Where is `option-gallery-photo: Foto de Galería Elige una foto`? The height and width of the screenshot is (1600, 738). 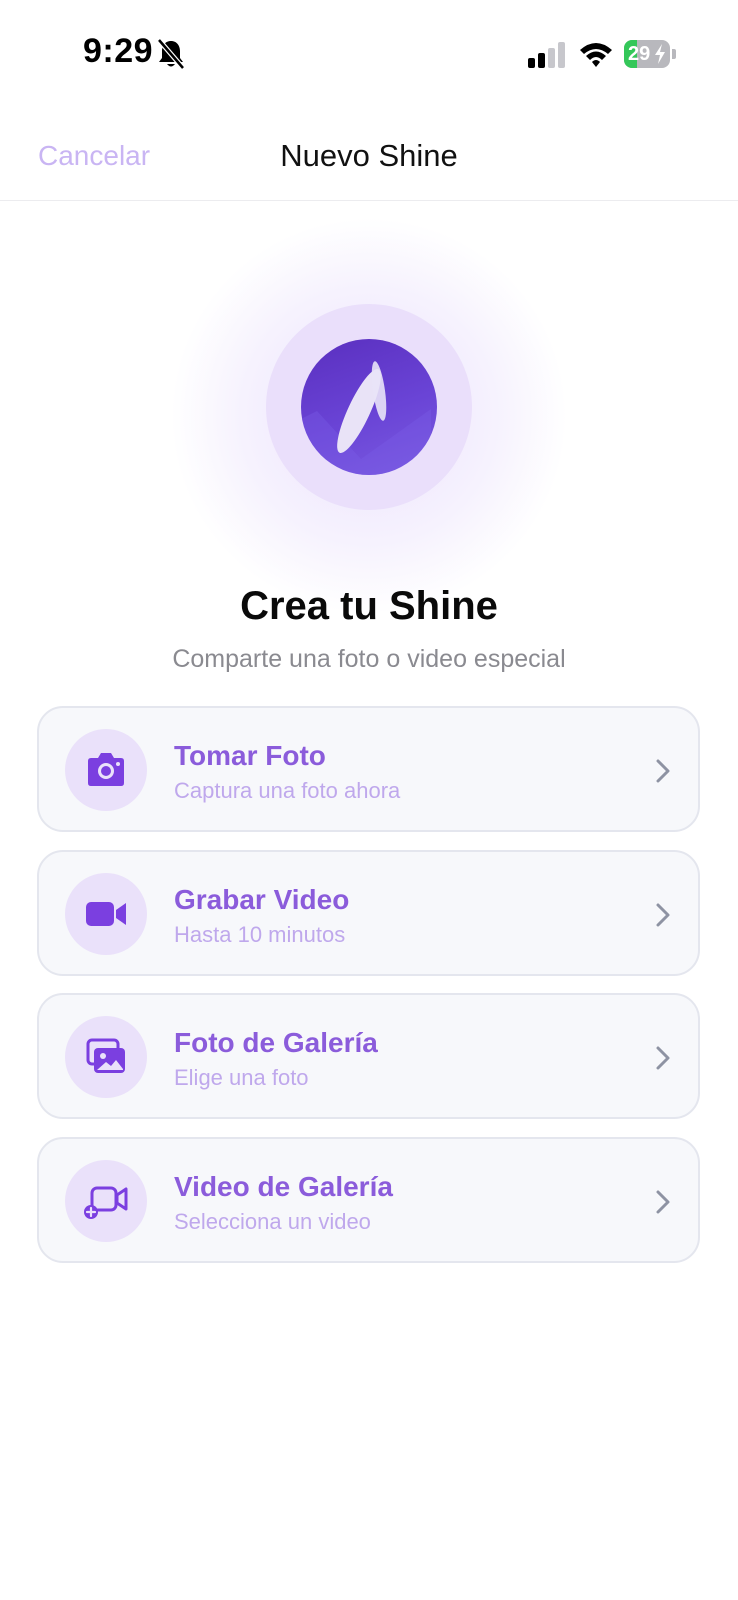
option-gallery-photo: Foto de Galería Elige una foto is located at coordinates (368, 1056).